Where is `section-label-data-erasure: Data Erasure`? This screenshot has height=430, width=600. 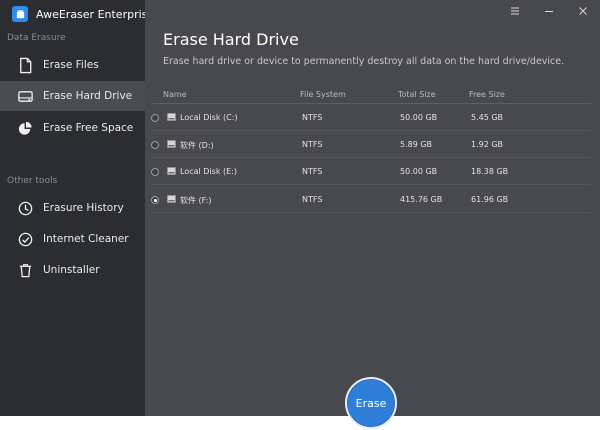
section-label-data-erasure: Data Erasure is located at coordinates (36, 38).